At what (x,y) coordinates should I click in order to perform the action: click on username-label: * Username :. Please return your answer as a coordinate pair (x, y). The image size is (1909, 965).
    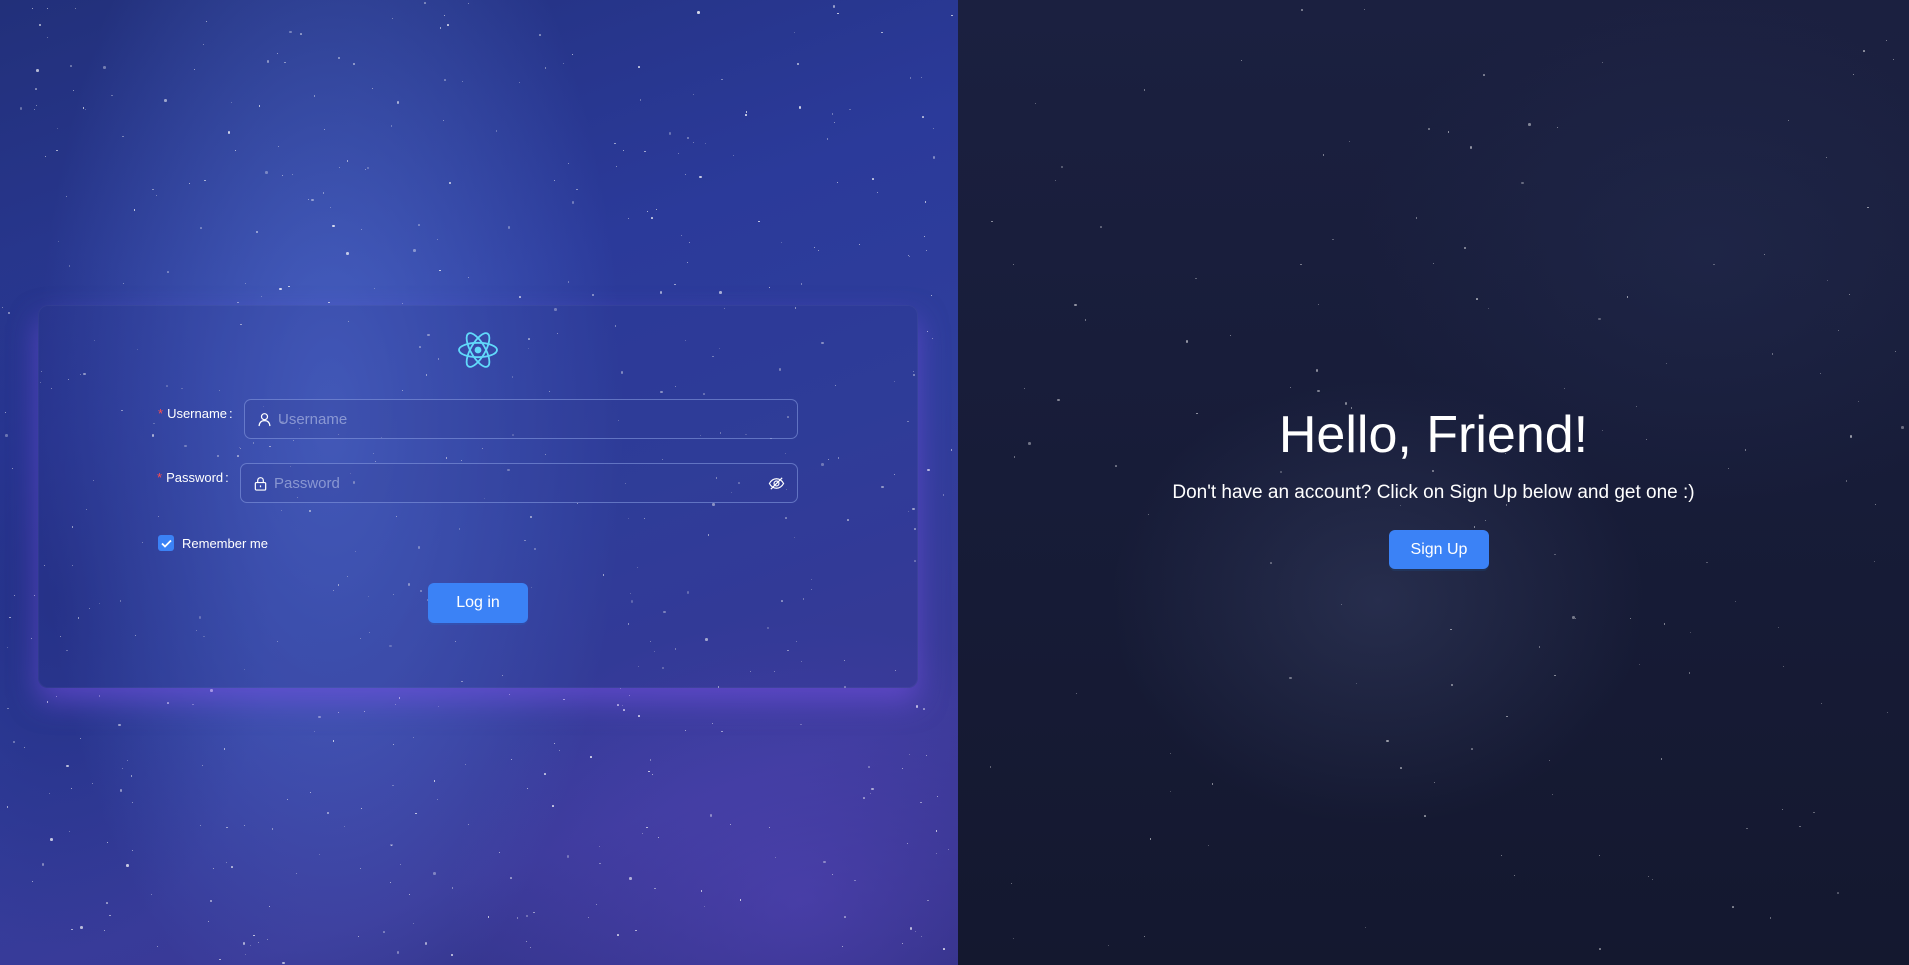
    Looking at the image, I should click on (195, 413).